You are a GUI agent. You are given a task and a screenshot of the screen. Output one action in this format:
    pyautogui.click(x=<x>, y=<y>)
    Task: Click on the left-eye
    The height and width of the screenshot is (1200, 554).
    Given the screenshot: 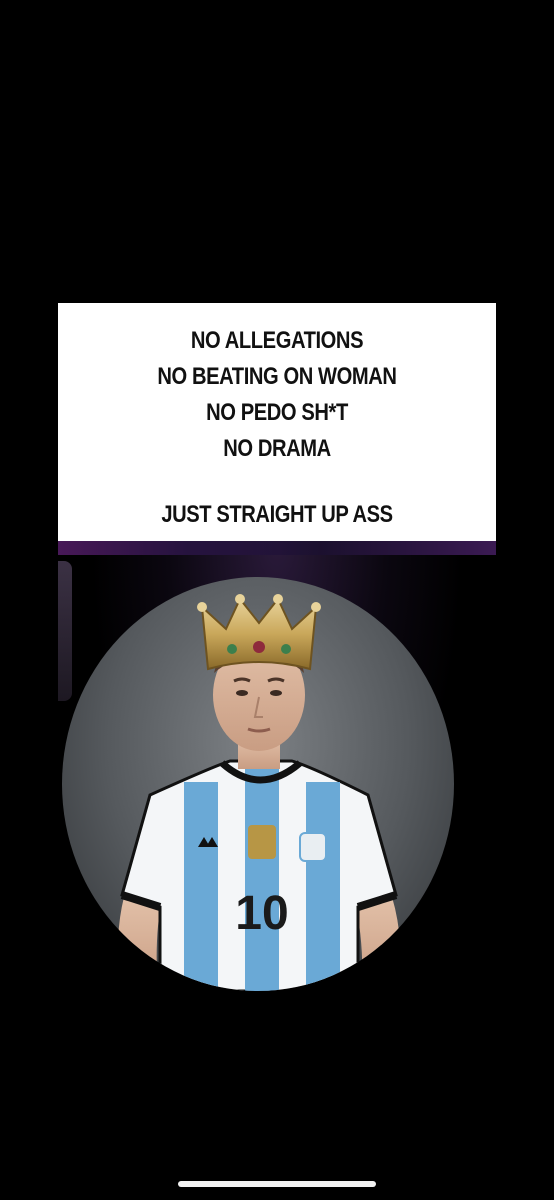 What is the action you would take?
    pyautogui.click(x=242, y=693)
    